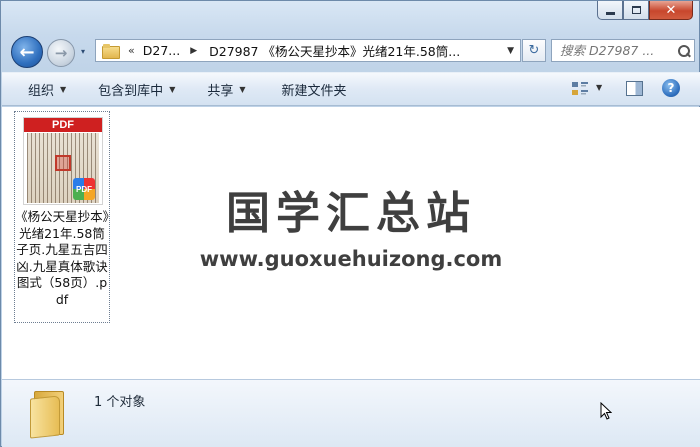  I want to click on share-menu: 共享 ▼, so click(226, 89).